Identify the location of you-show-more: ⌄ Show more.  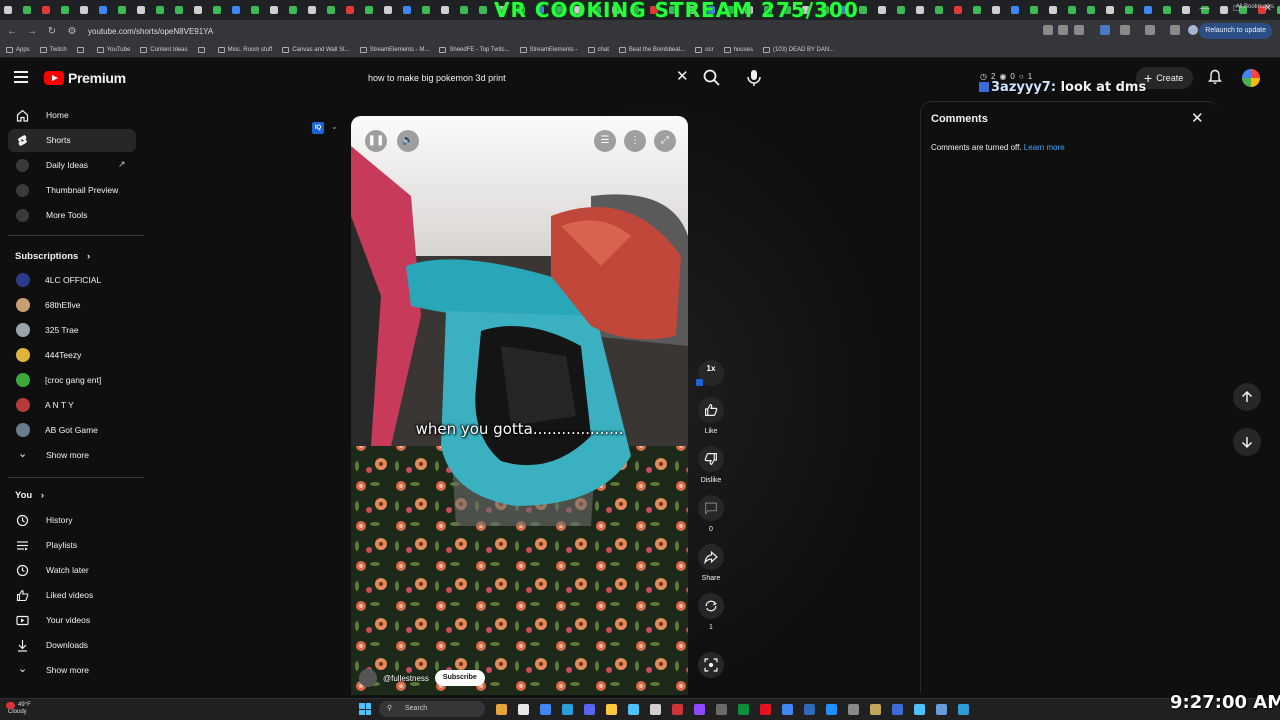
(72, 670).